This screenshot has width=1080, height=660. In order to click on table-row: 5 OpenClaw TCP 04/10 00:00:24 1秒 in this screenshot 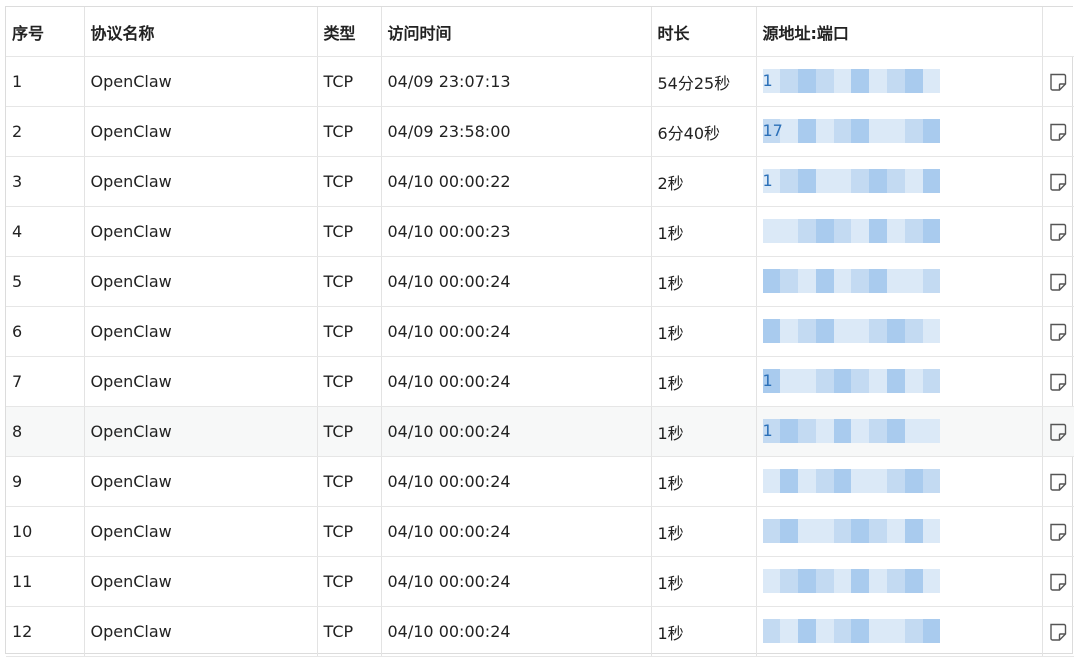, I will do `click(540, 281)`.